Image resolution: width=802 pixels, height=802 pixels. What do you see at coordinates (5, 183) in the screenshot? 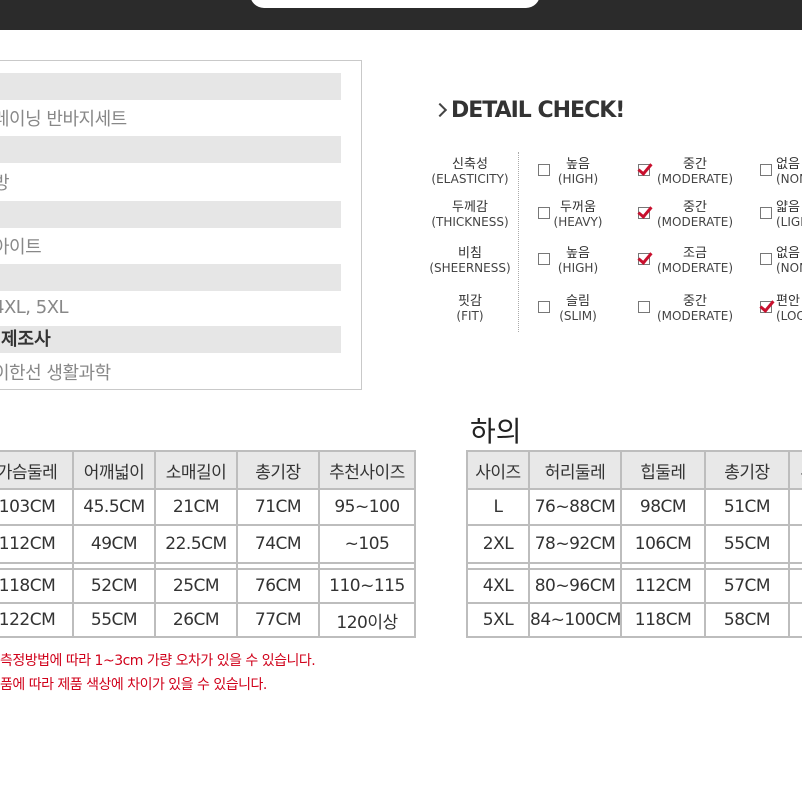
I see `fabric-value: 방` at bounding box center [5, 183].